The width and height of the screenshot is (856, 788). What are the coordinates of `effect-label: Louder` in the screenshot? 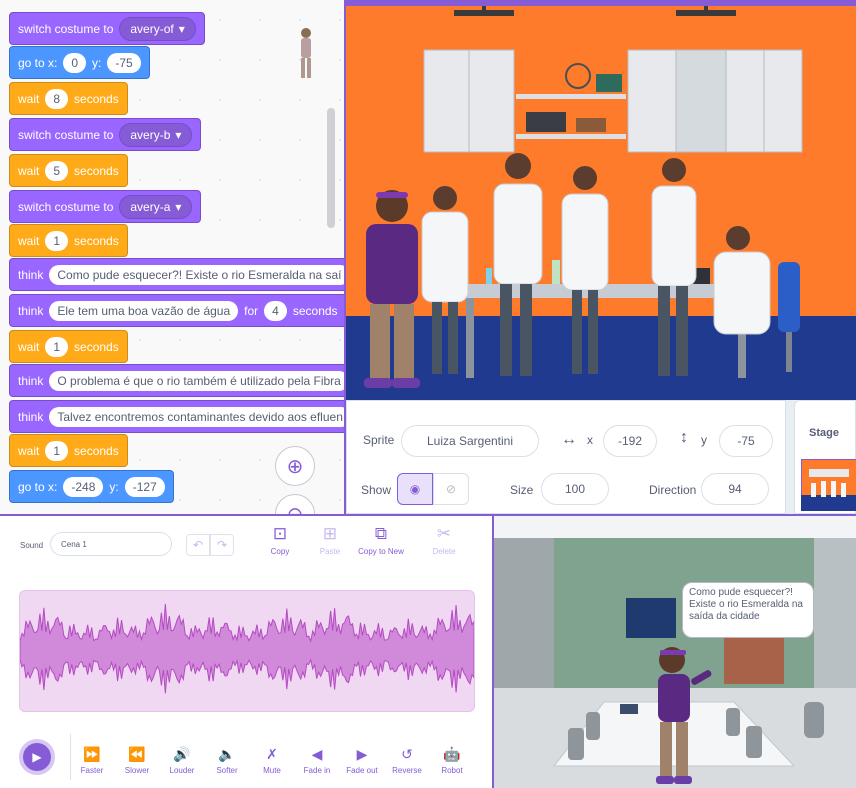 It's located at (182, 770).